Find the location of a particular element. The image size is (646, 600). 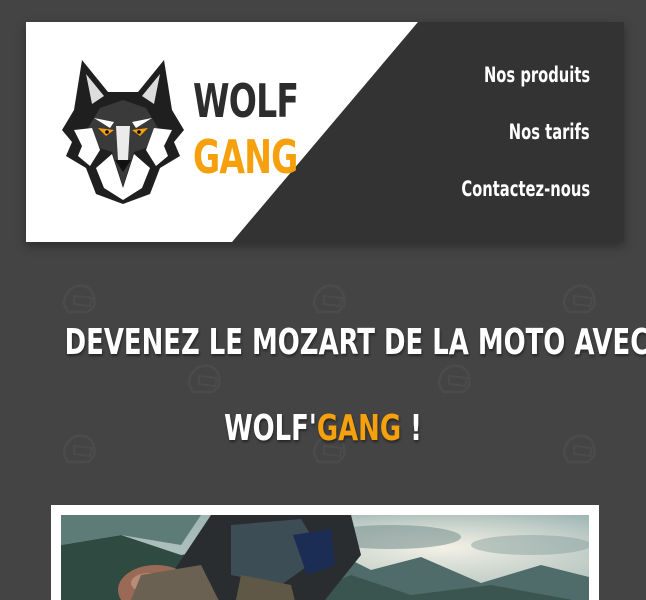

hero-line-2: WOLF'GANG ! is located at coordinates (323, 429).